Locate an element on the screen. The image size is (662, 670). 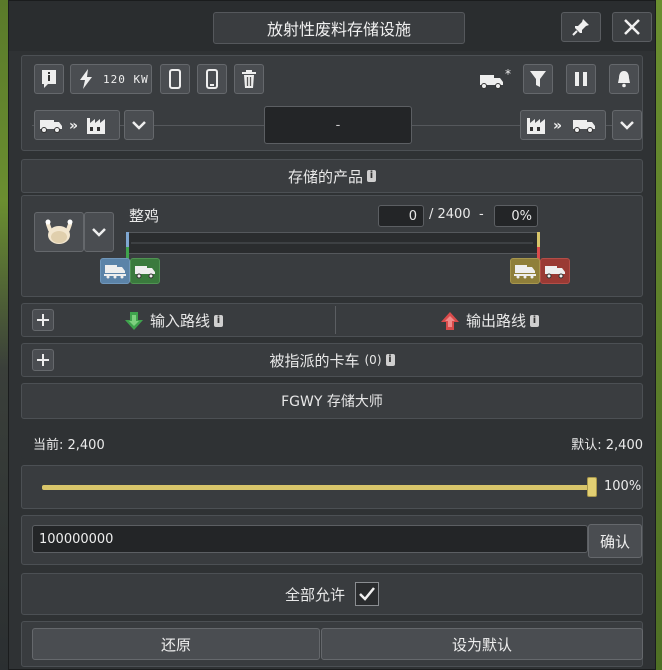
assigned-trucks-title: 被指派的卡车 (0) i is located at coordinates (332, 360).